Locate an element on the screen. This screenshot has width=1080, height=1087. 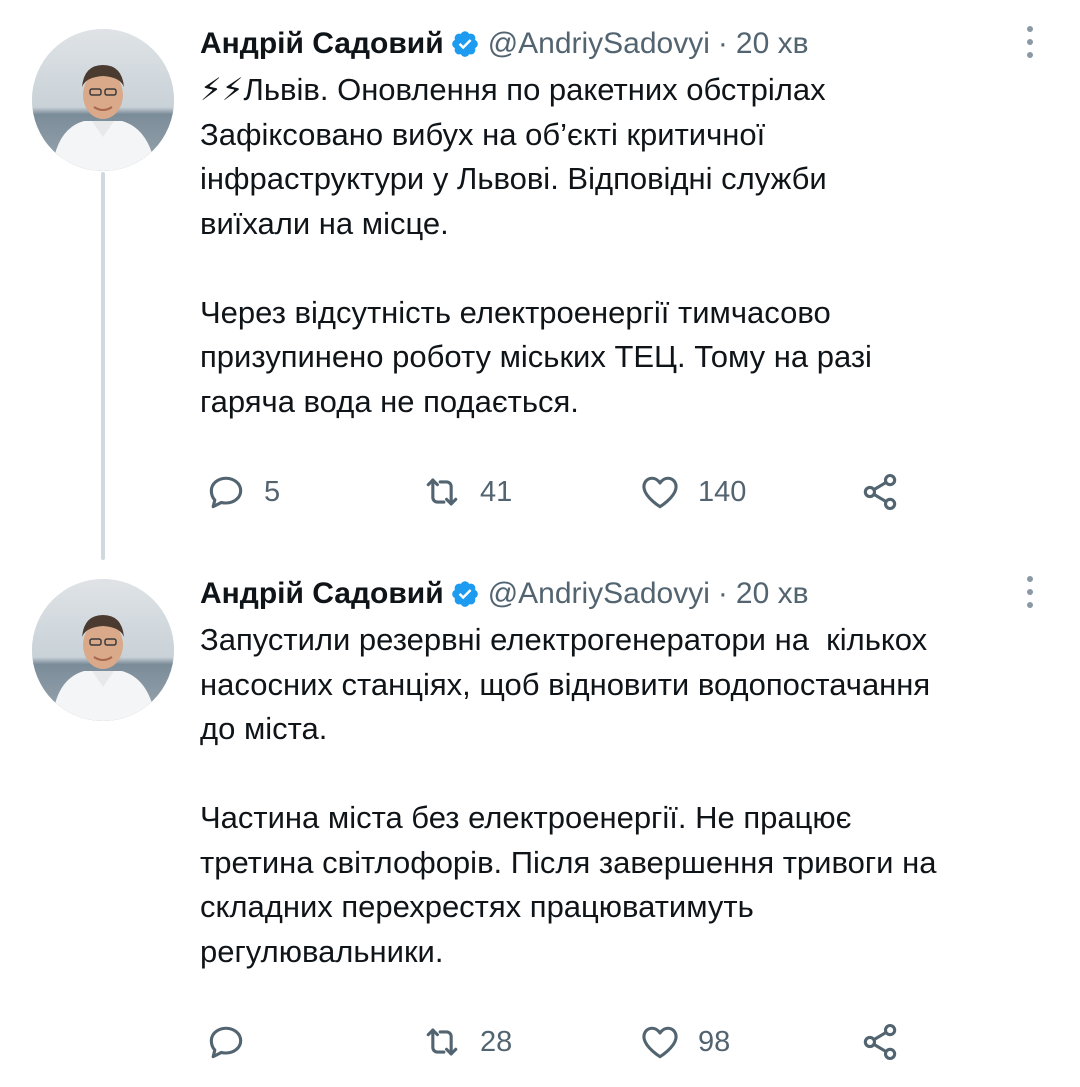
like-count: 140 is located at coordinates (722, 491).